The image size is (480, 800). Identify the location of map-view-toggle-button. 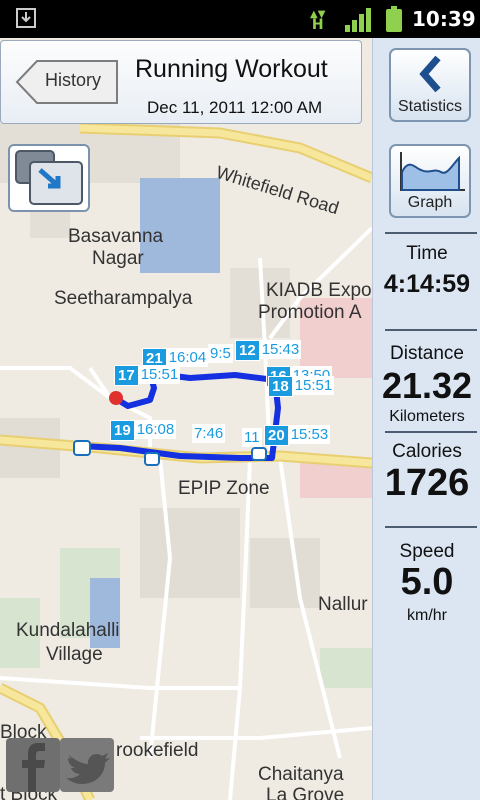
(49, 178).